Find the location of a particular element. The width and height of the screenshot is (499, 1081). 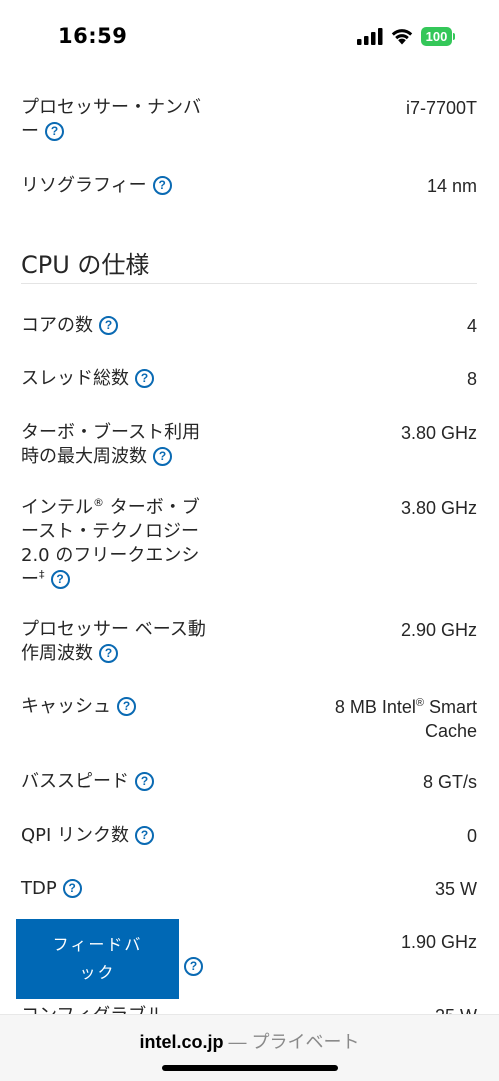

cellular-signal-icon is located at coordinates (370, 36).